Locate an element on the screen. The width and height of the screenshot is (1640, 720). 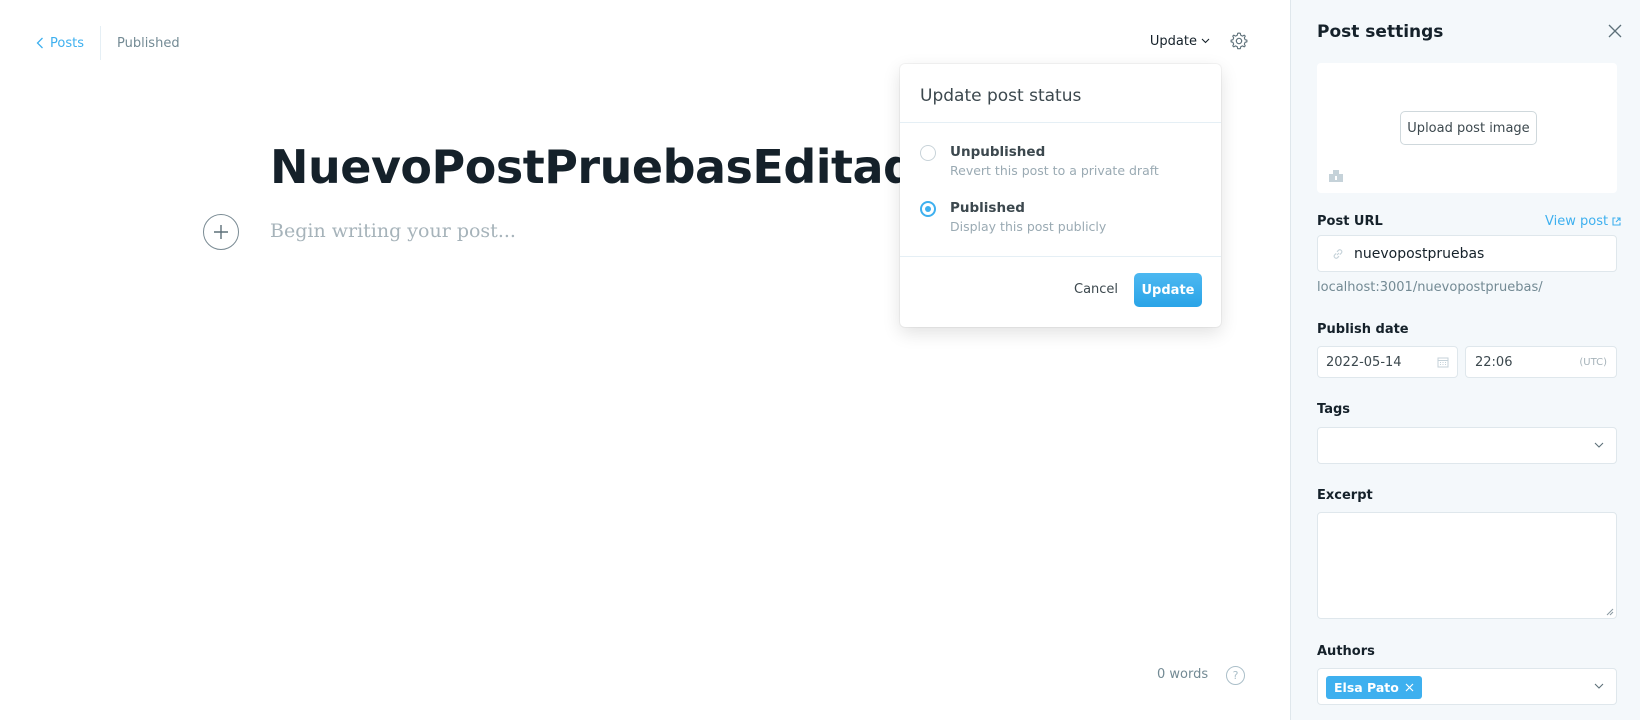
tags-label: Tags is located at coordinates (1334, 409).